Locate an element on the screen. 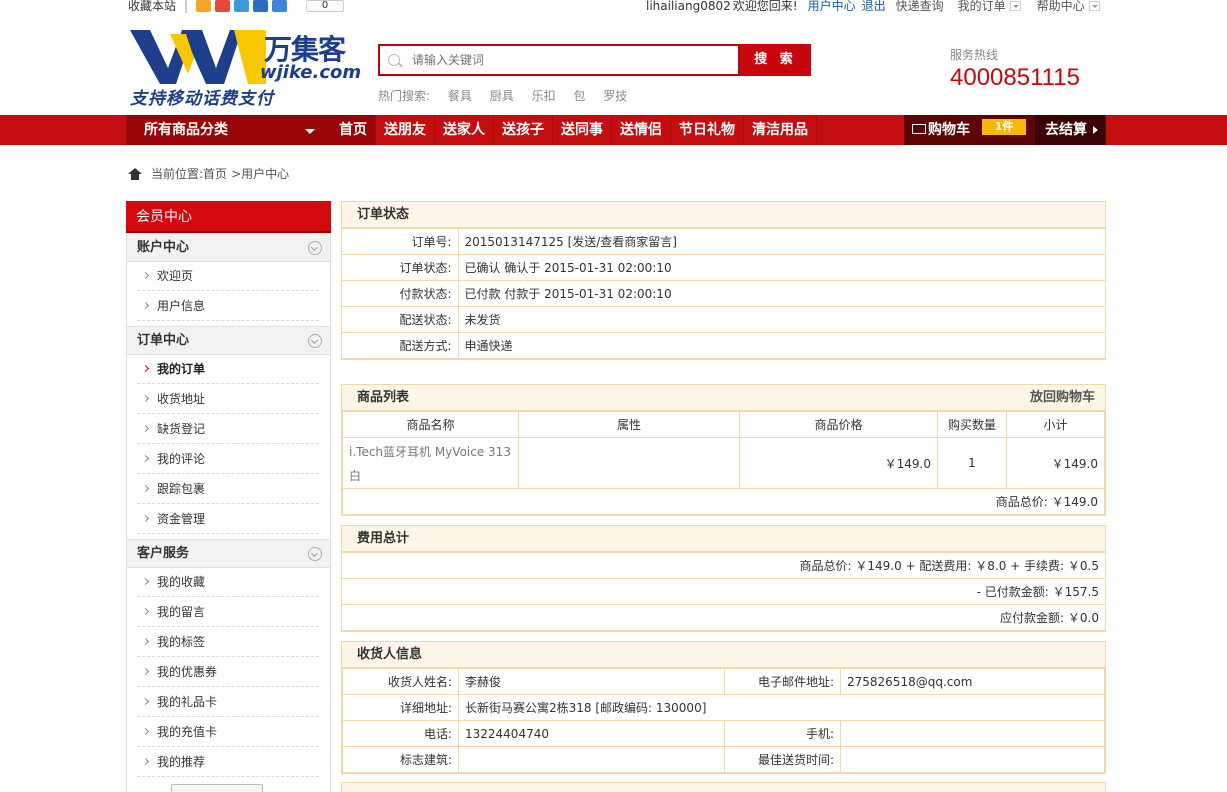 The height and width of the screenshot is (792, 1227). receiver-name-label: 收货人姓名: is located at coordinates (400, 681).